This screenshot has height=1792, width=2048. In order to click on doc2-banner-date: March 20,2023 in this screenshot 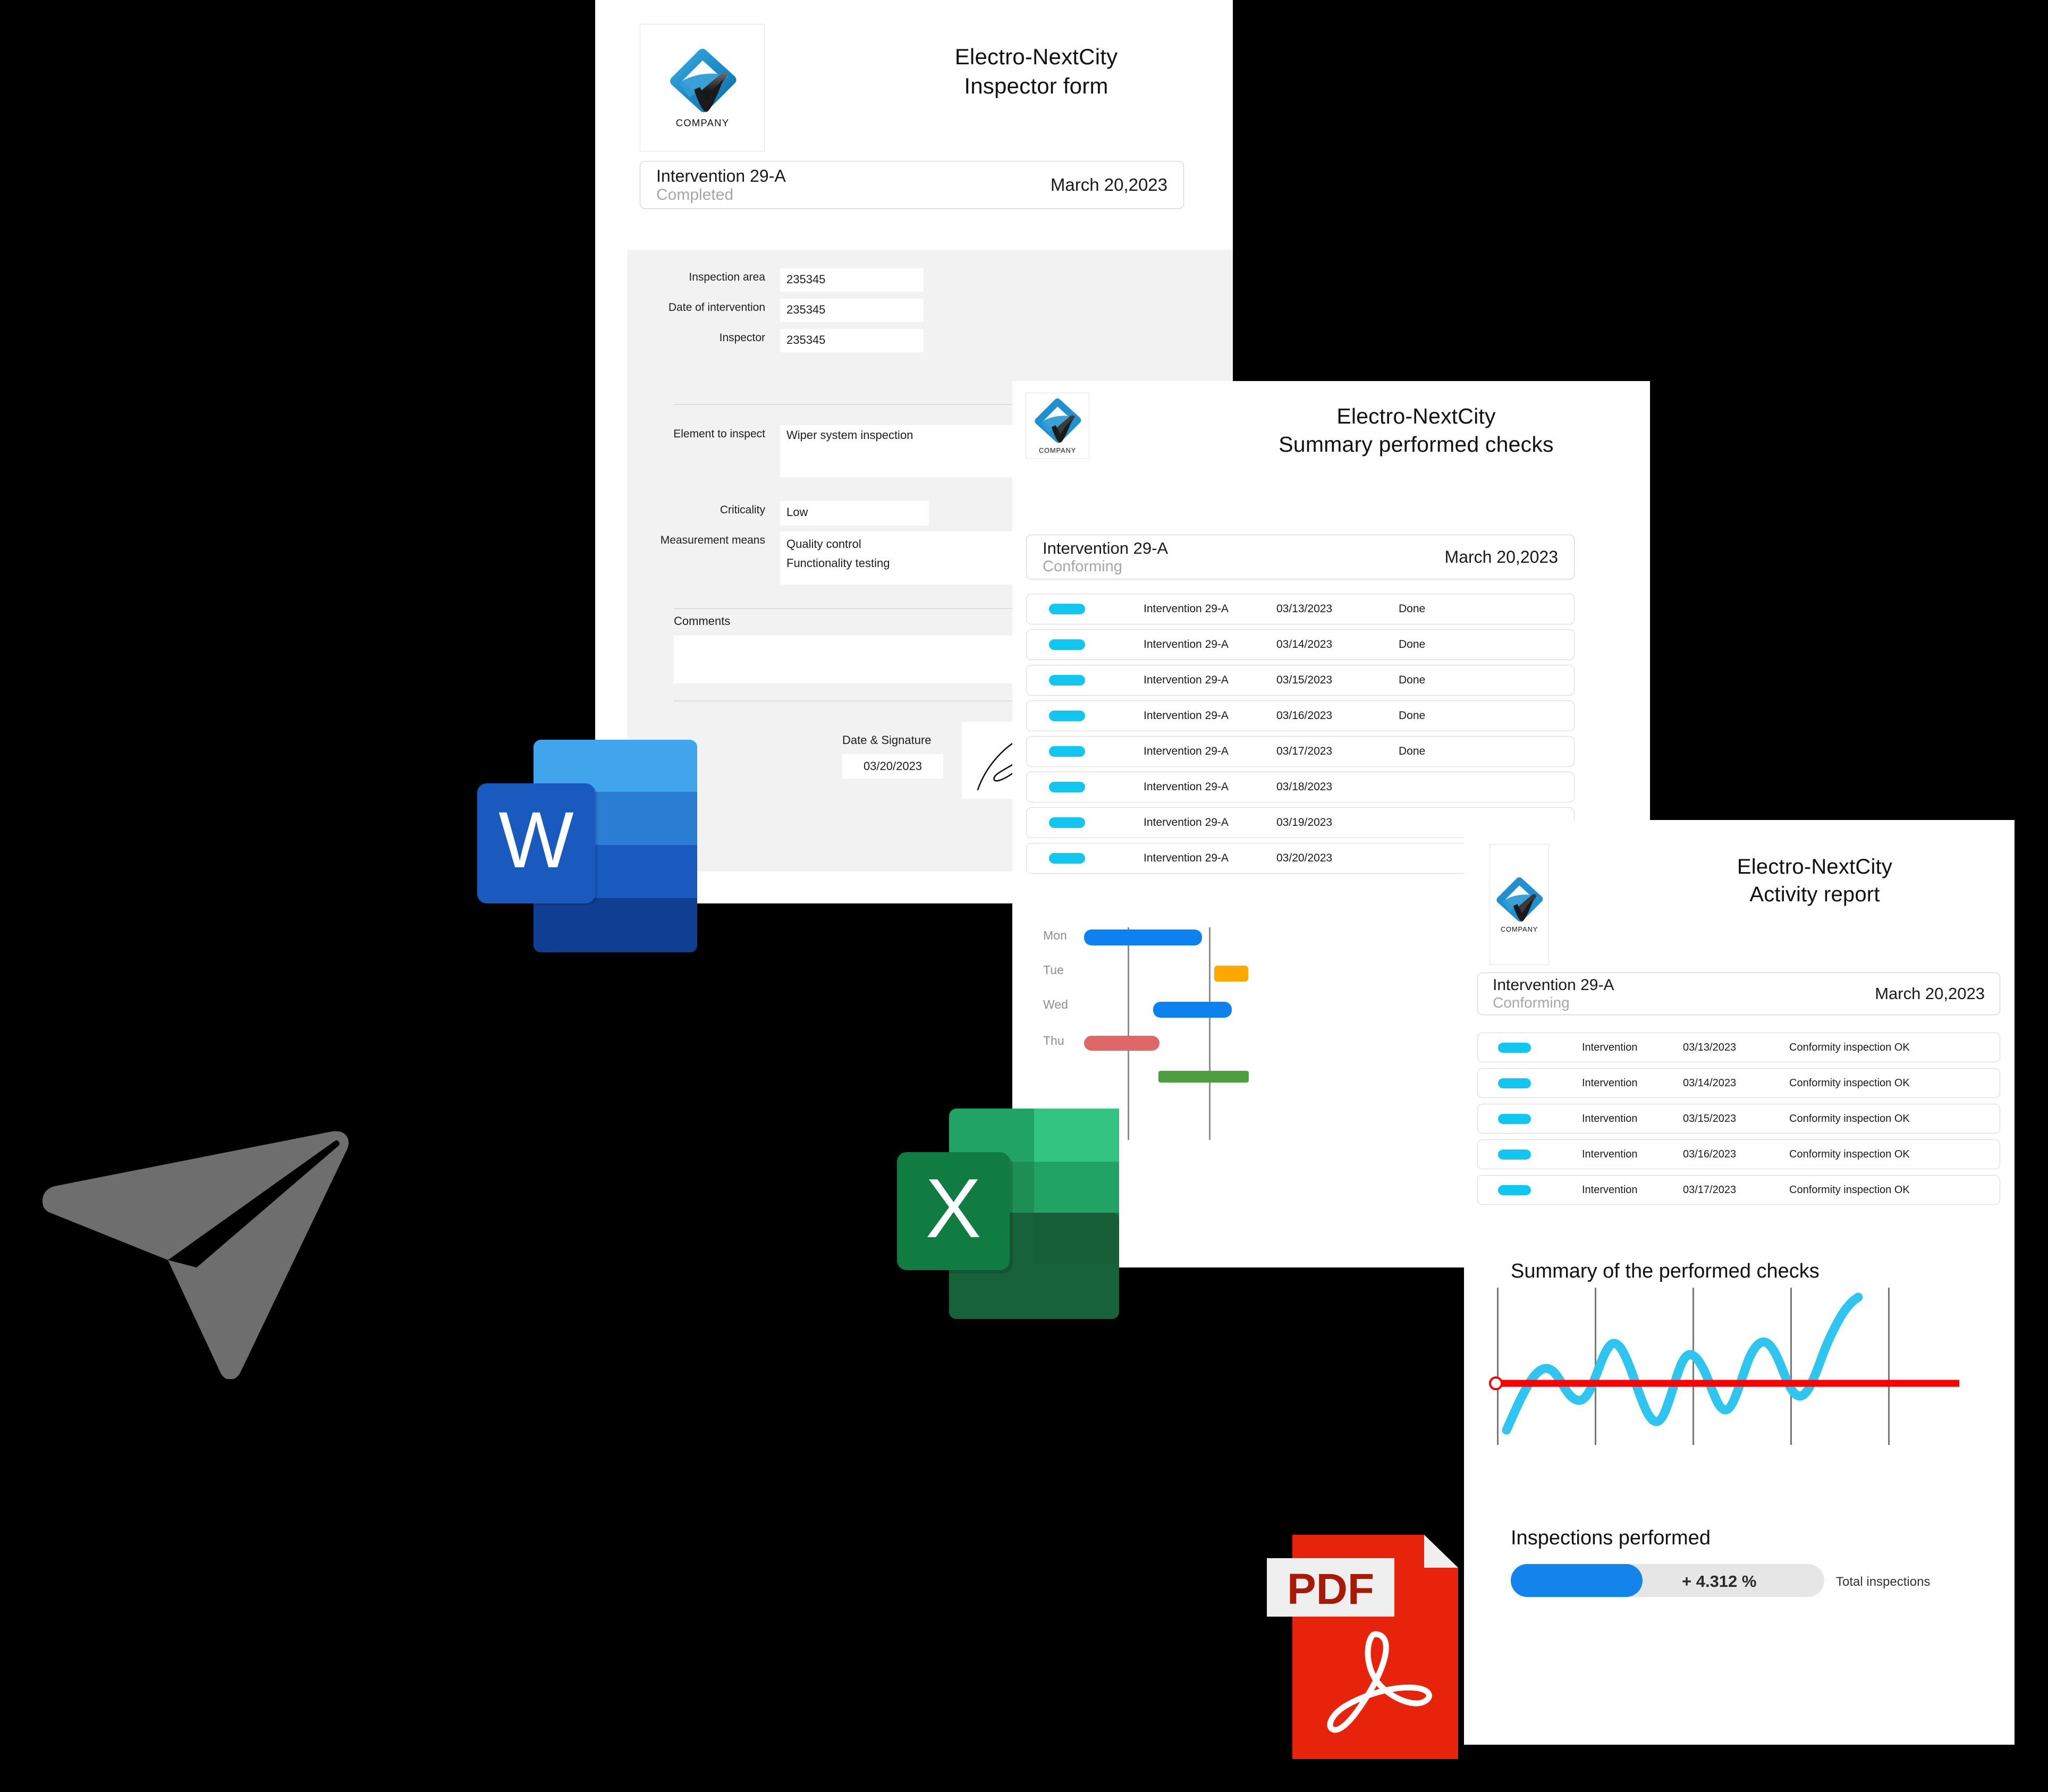, I will do `click(1501, 557)`.